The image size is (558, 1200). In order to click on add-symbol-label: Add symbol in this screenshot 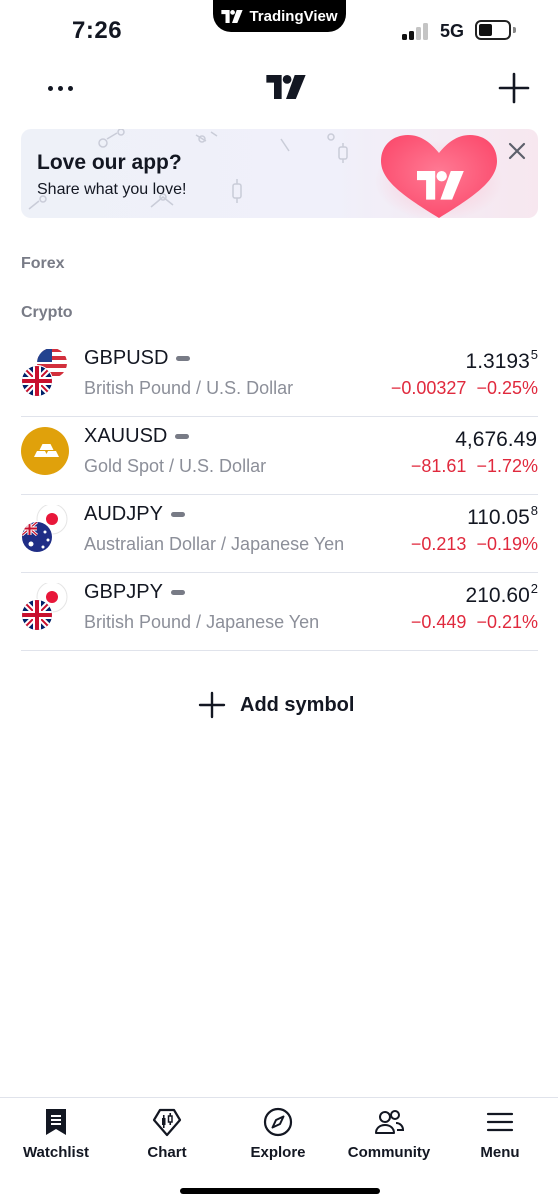, I will do `click(297, 704)`.